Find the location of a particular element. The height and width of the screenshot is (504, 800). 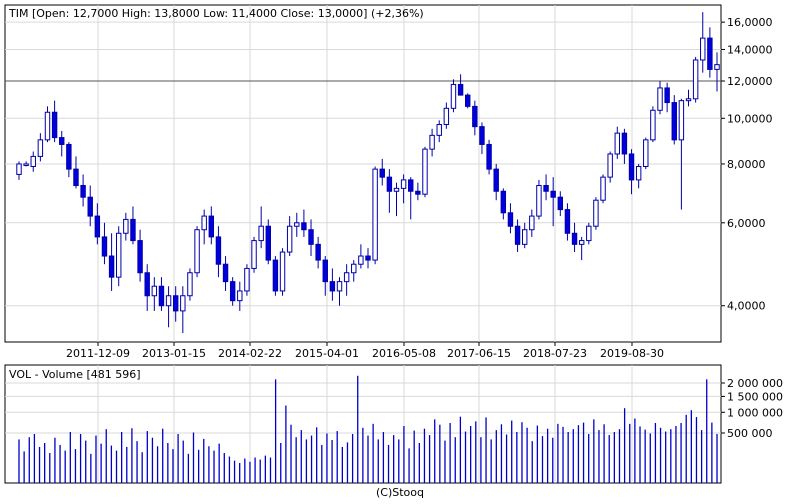

volume-tick-label: 1 500 000 is located at coordinates (755, 396).